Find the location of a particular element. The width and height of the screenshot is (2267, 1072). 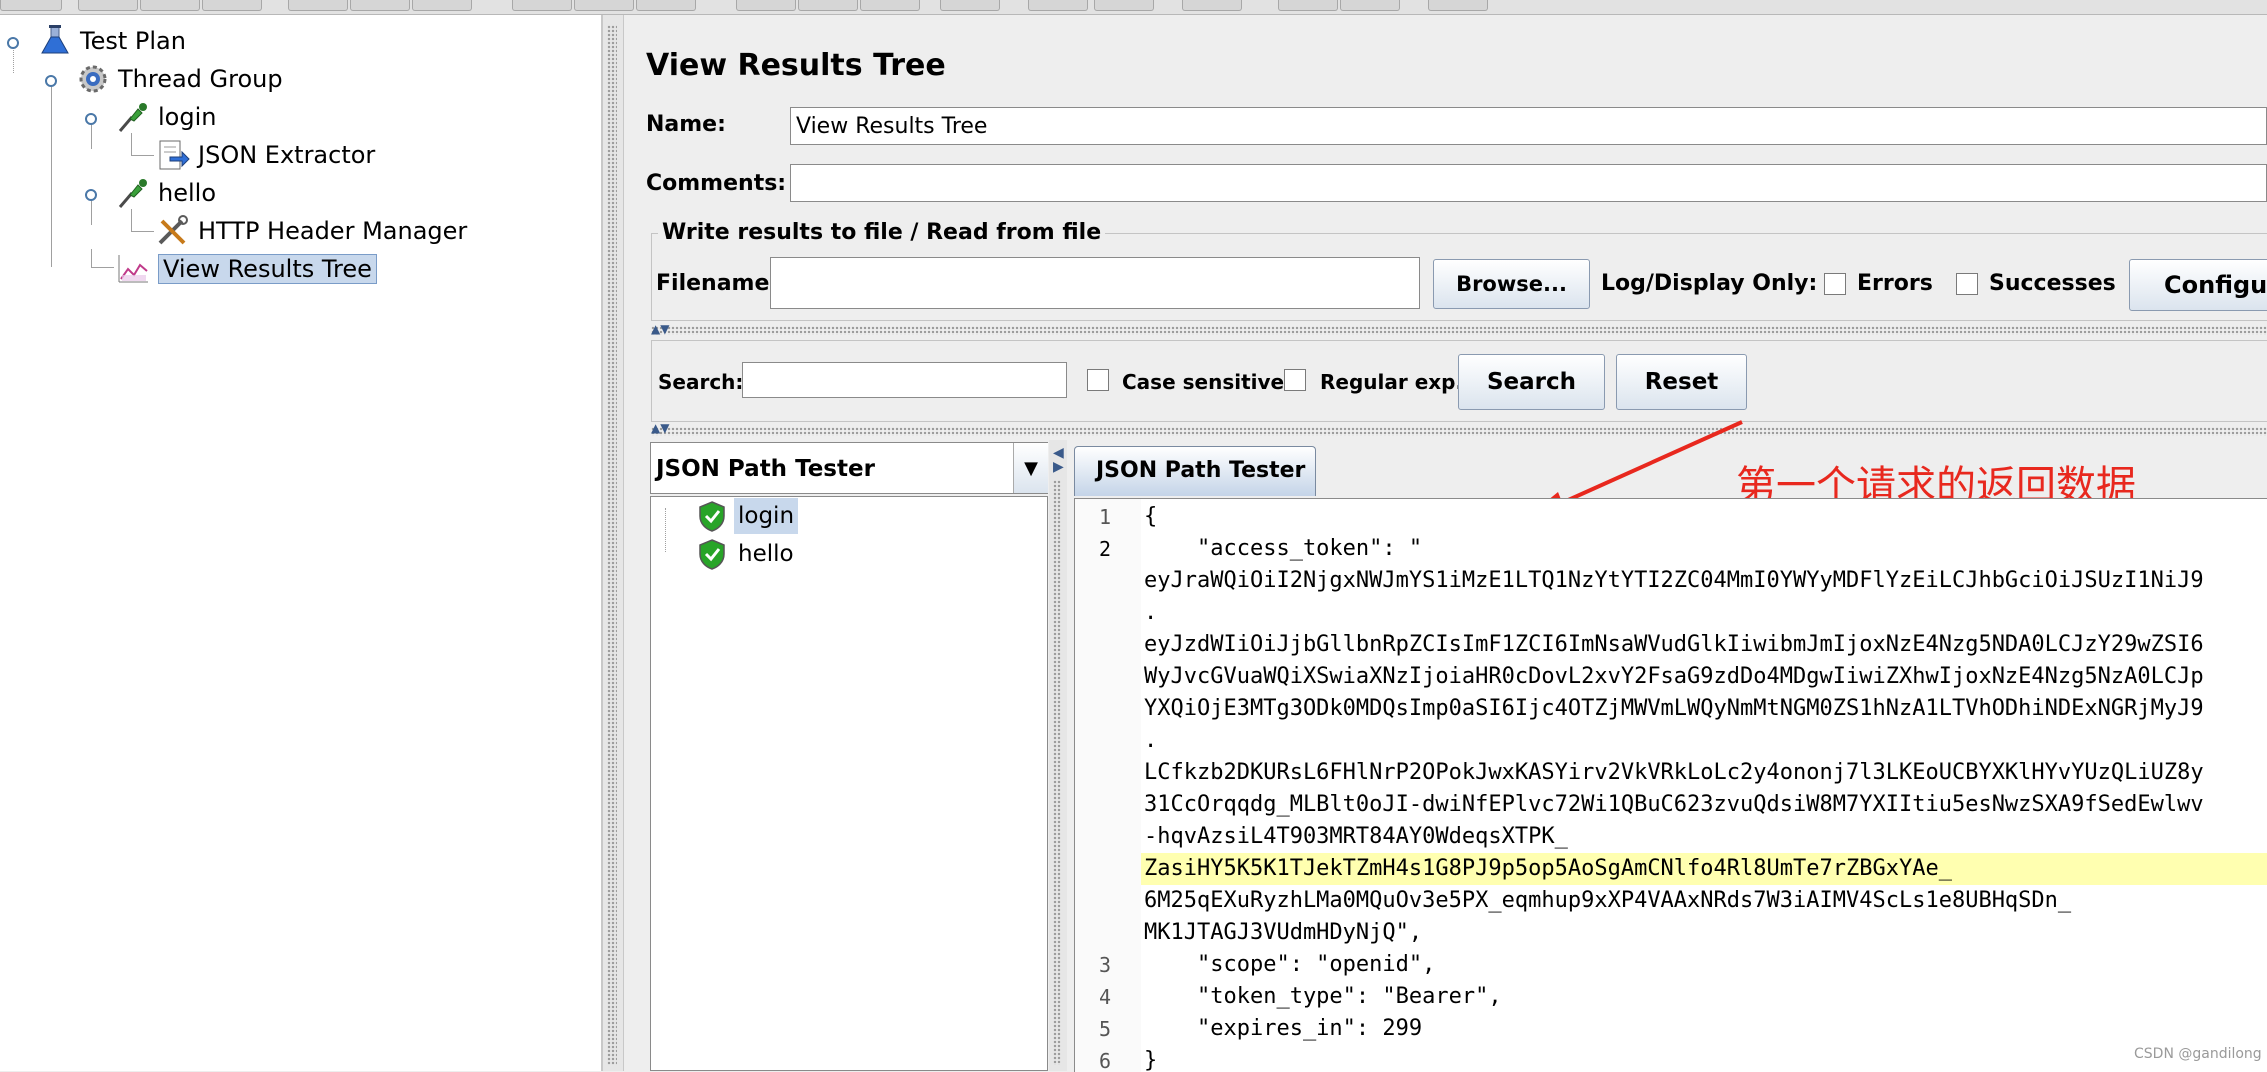

renderer-select: JSON Path Tester ▼ is located at coordinates (849, 468).